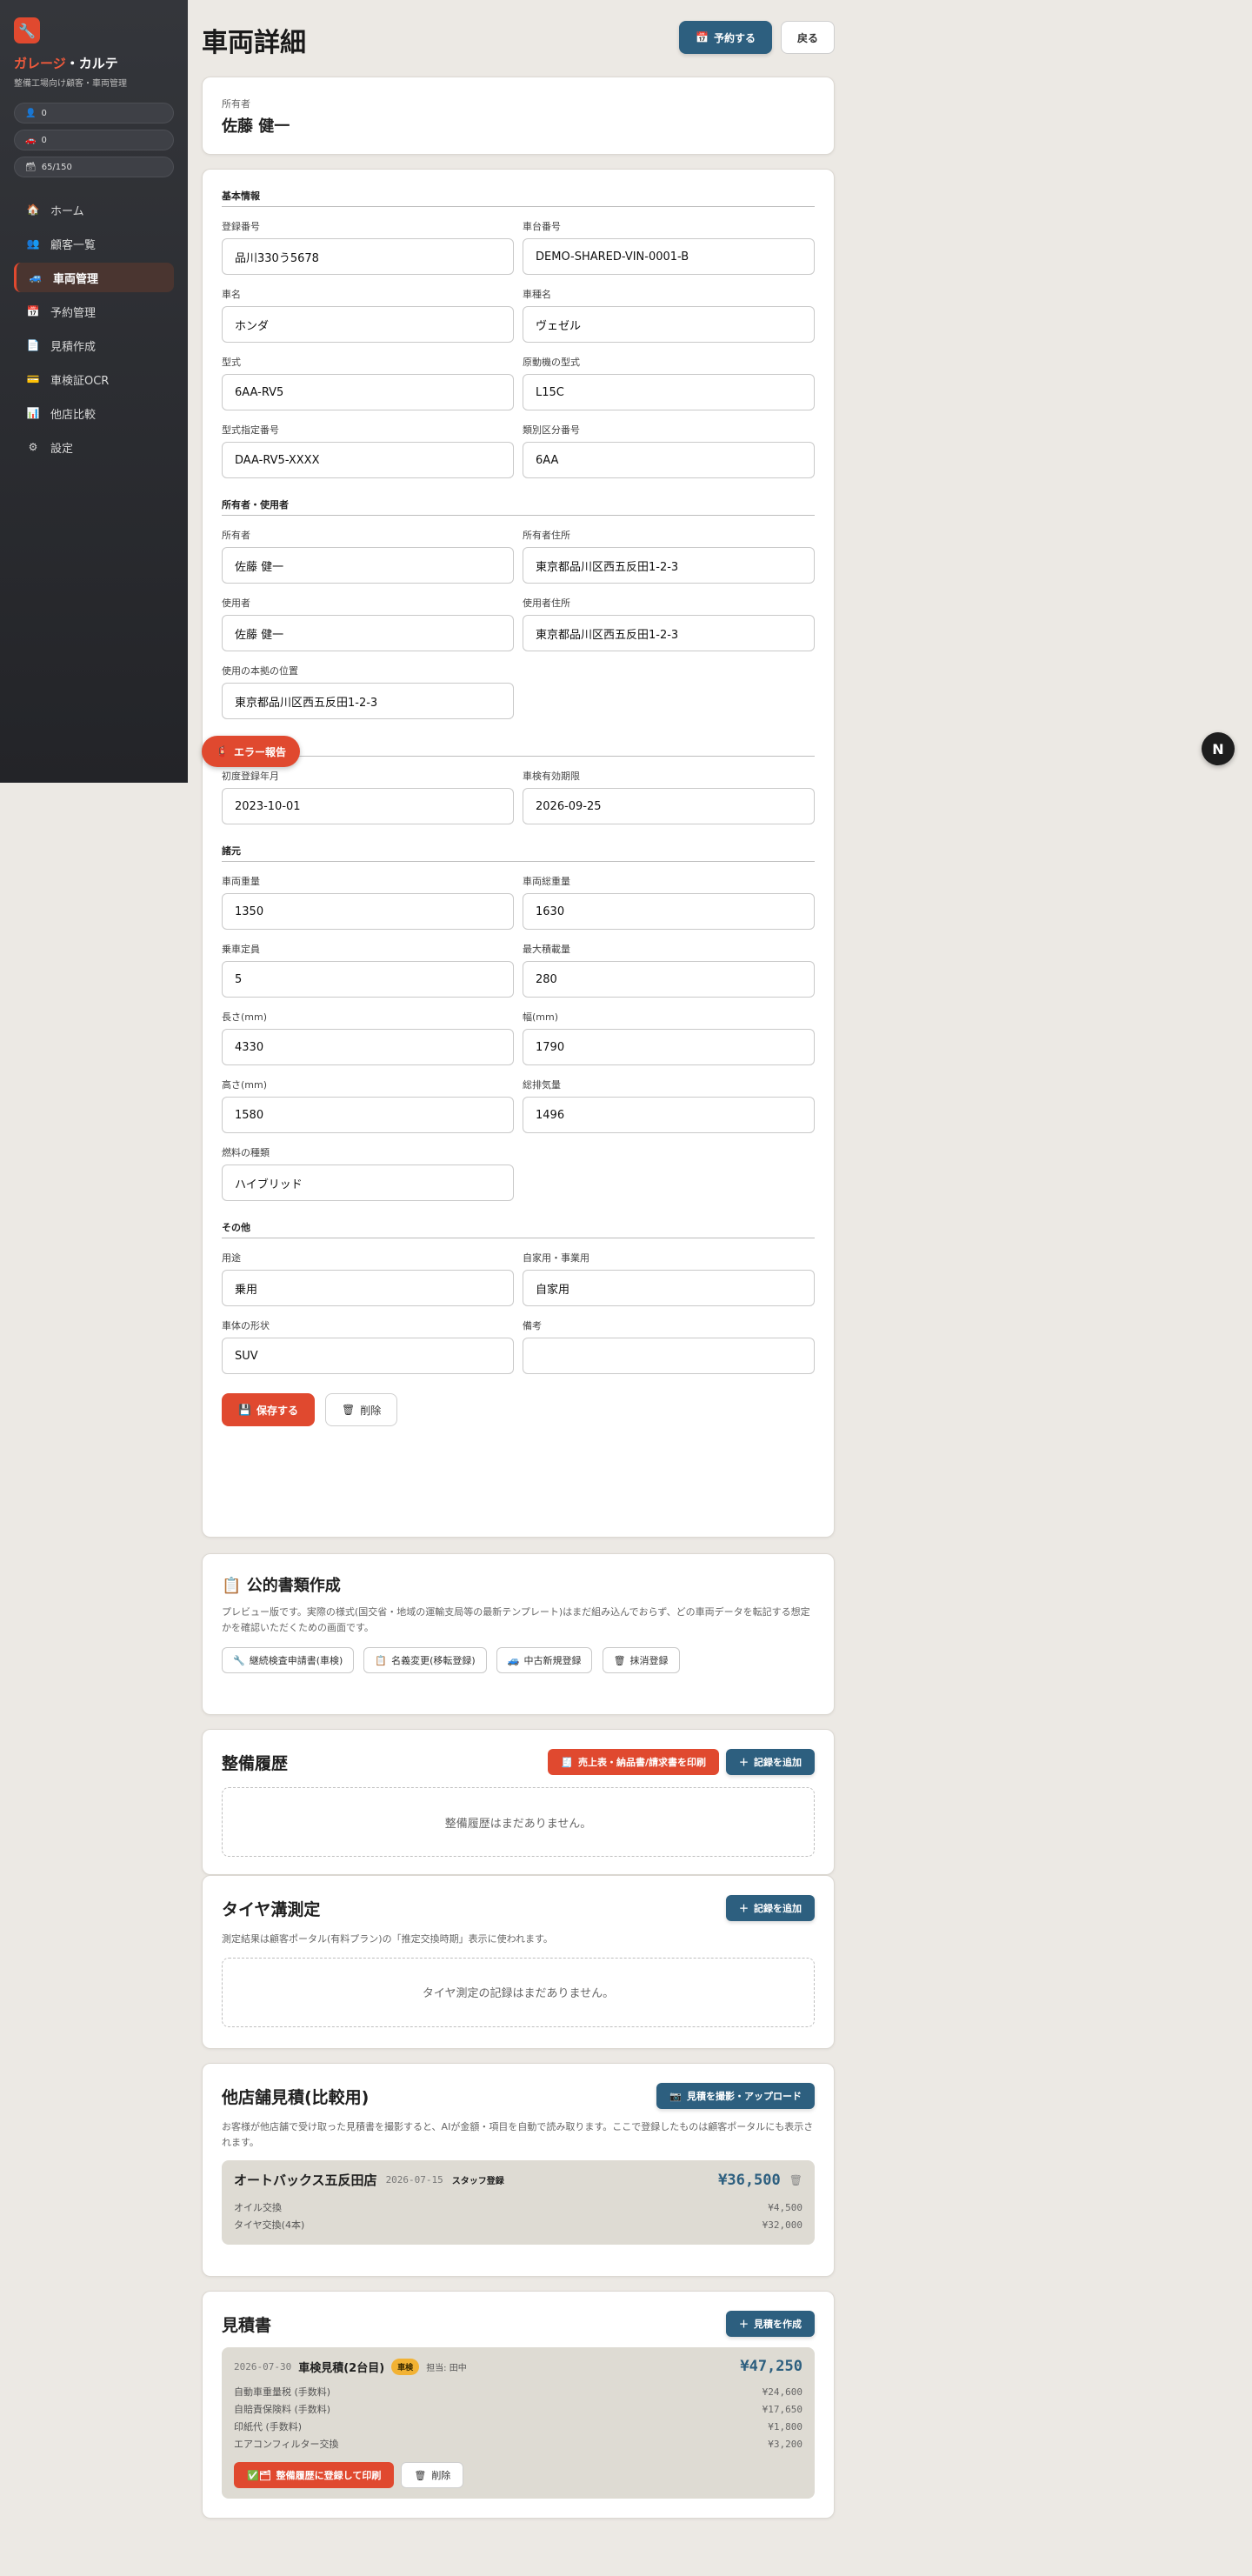 This screenshot has height=2576, width=1252. I want to click on maker-input: ホンダ, so click(368, 324).